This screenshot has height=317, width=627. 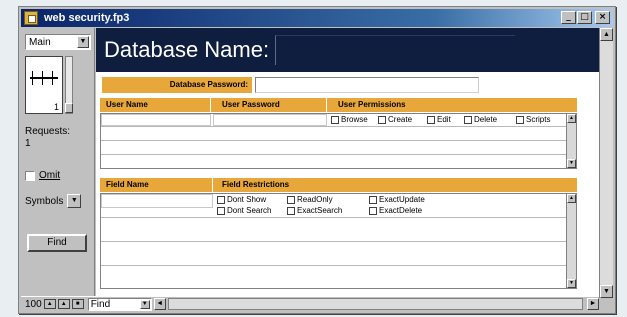 What do you see at coordinates (221, 200) in the screenshot?
I see `dont-show-checkbox` at bounding box center [221, 200].